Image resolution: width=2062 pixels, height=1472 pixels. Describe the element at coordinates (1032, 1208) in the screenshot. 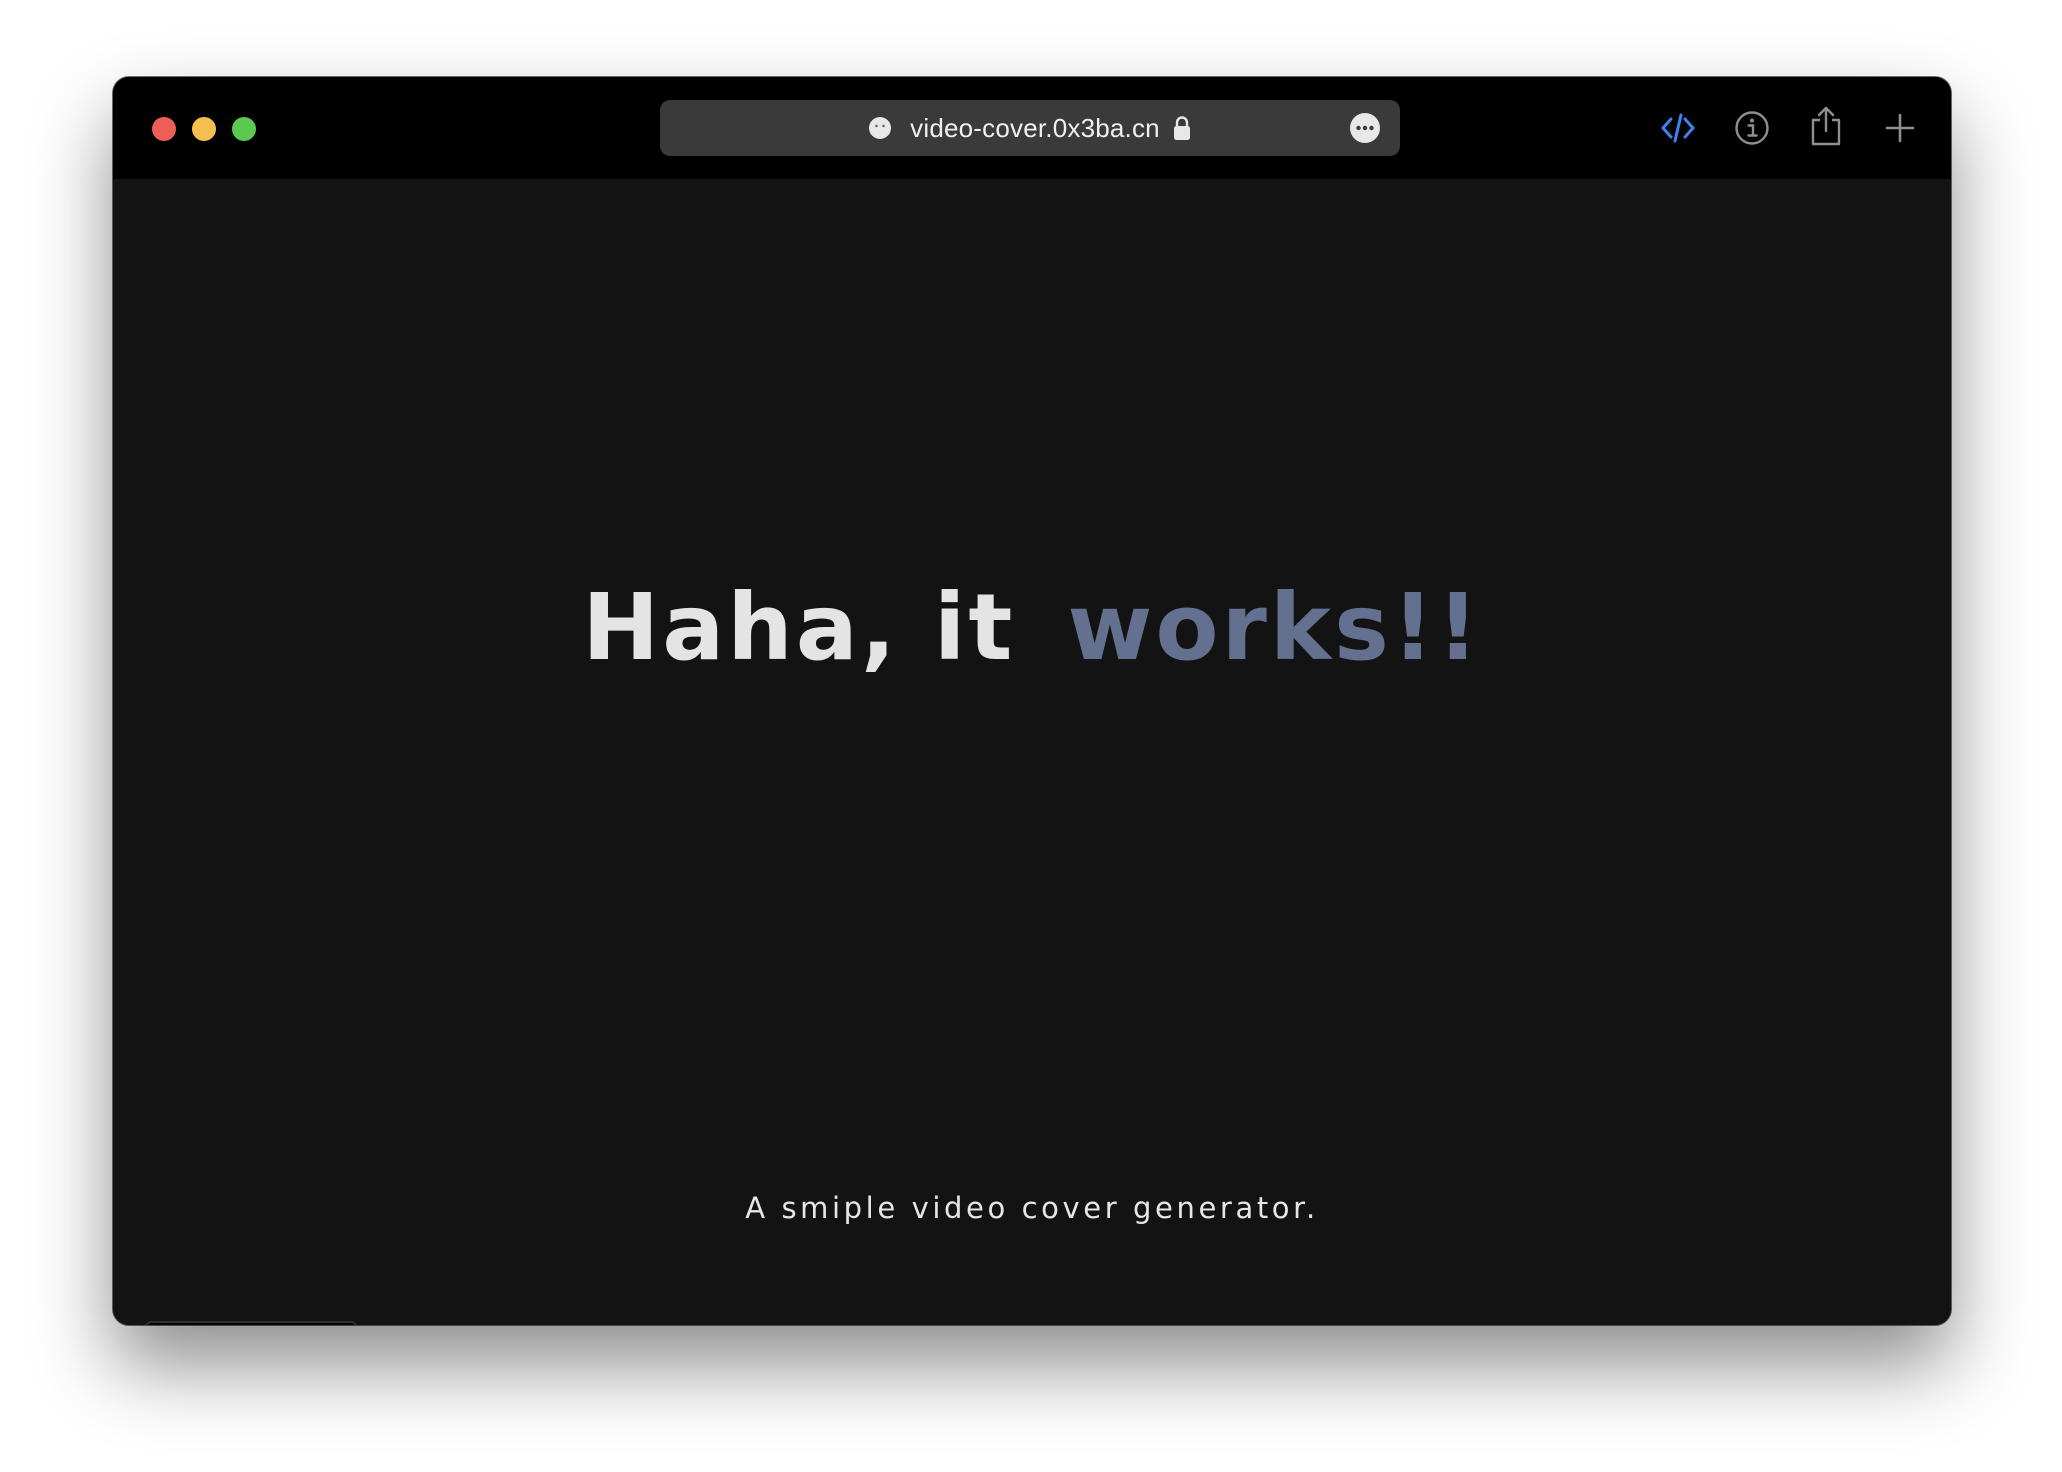

I see `cover-subtitle: A smiple video cover generator.` at that location.